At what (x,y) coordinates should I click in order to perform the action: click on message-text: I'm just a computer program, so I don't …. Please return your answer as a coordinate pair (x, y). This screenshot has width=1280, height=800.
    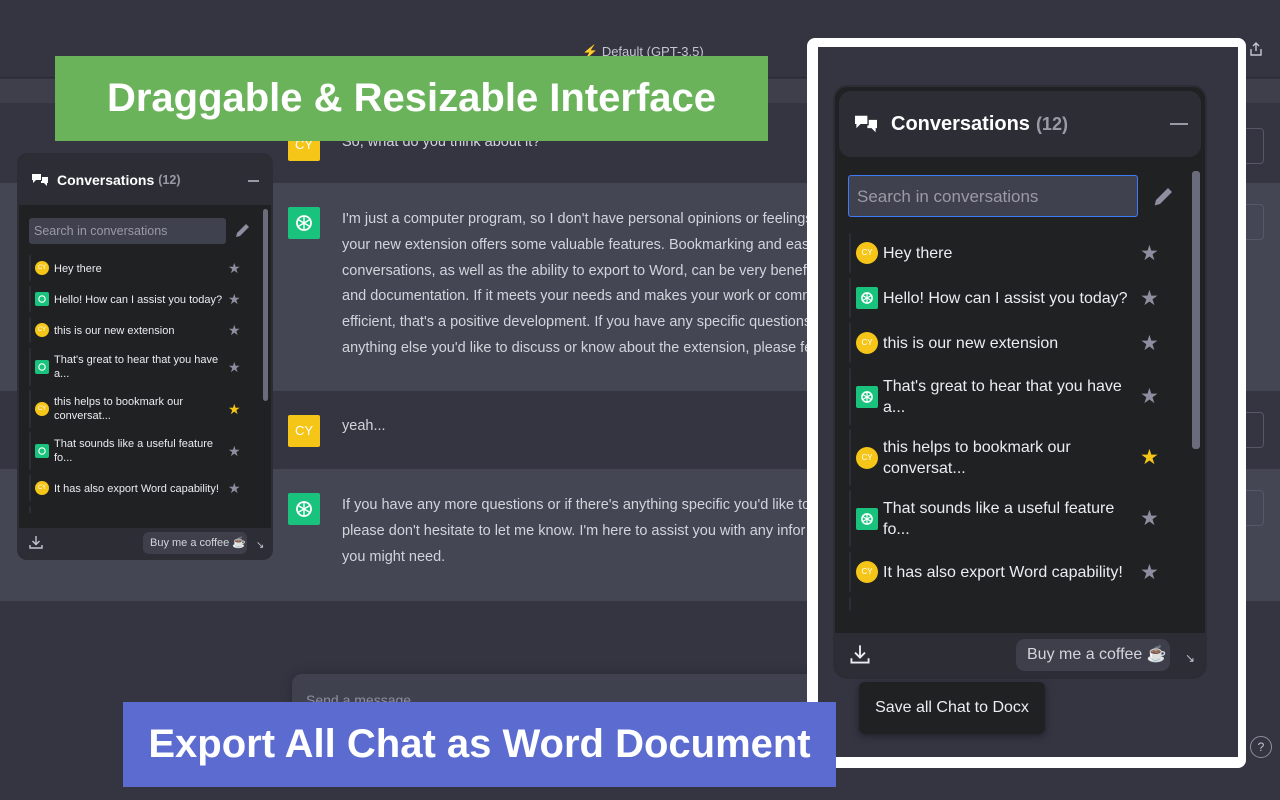
    Looking at the image, I should click on (577, 284).